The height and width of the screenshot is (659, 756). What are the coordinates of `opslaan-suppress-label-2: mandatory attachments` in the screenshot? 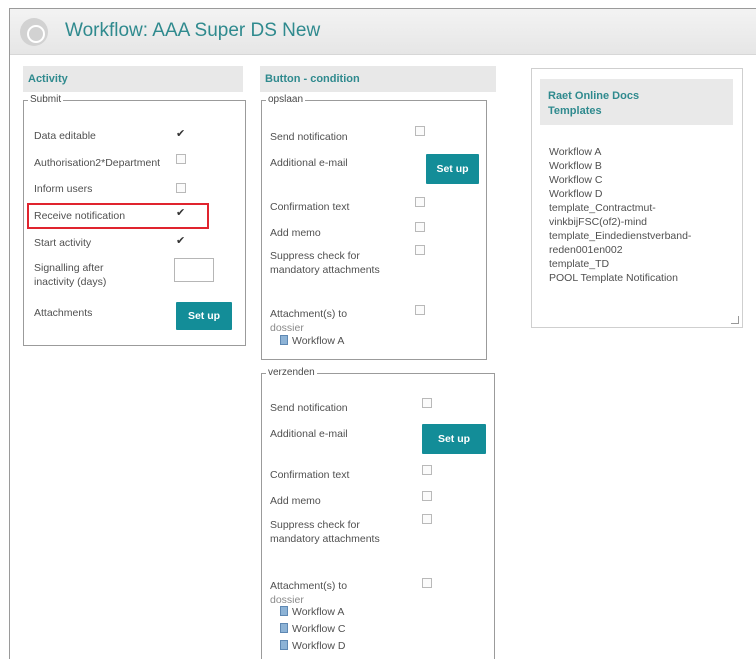 It's located at (325, 270).